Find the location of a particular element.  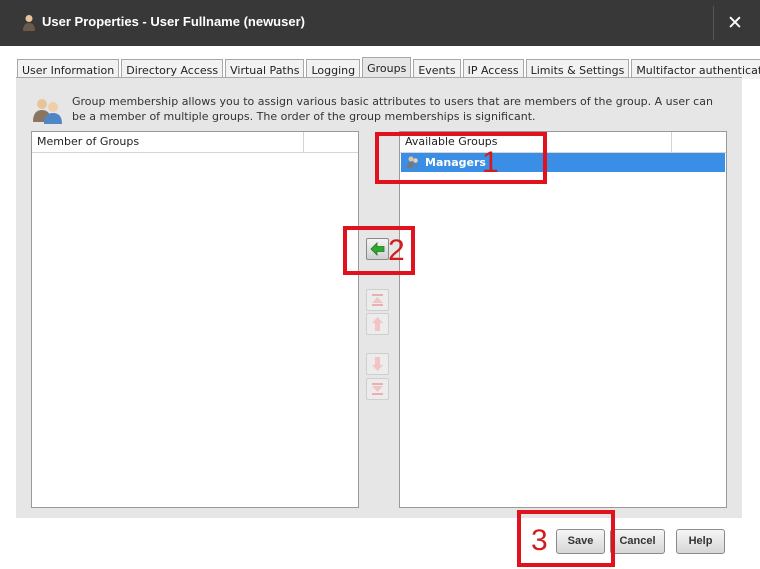

move-top-button is located at coordinates (377, 300).